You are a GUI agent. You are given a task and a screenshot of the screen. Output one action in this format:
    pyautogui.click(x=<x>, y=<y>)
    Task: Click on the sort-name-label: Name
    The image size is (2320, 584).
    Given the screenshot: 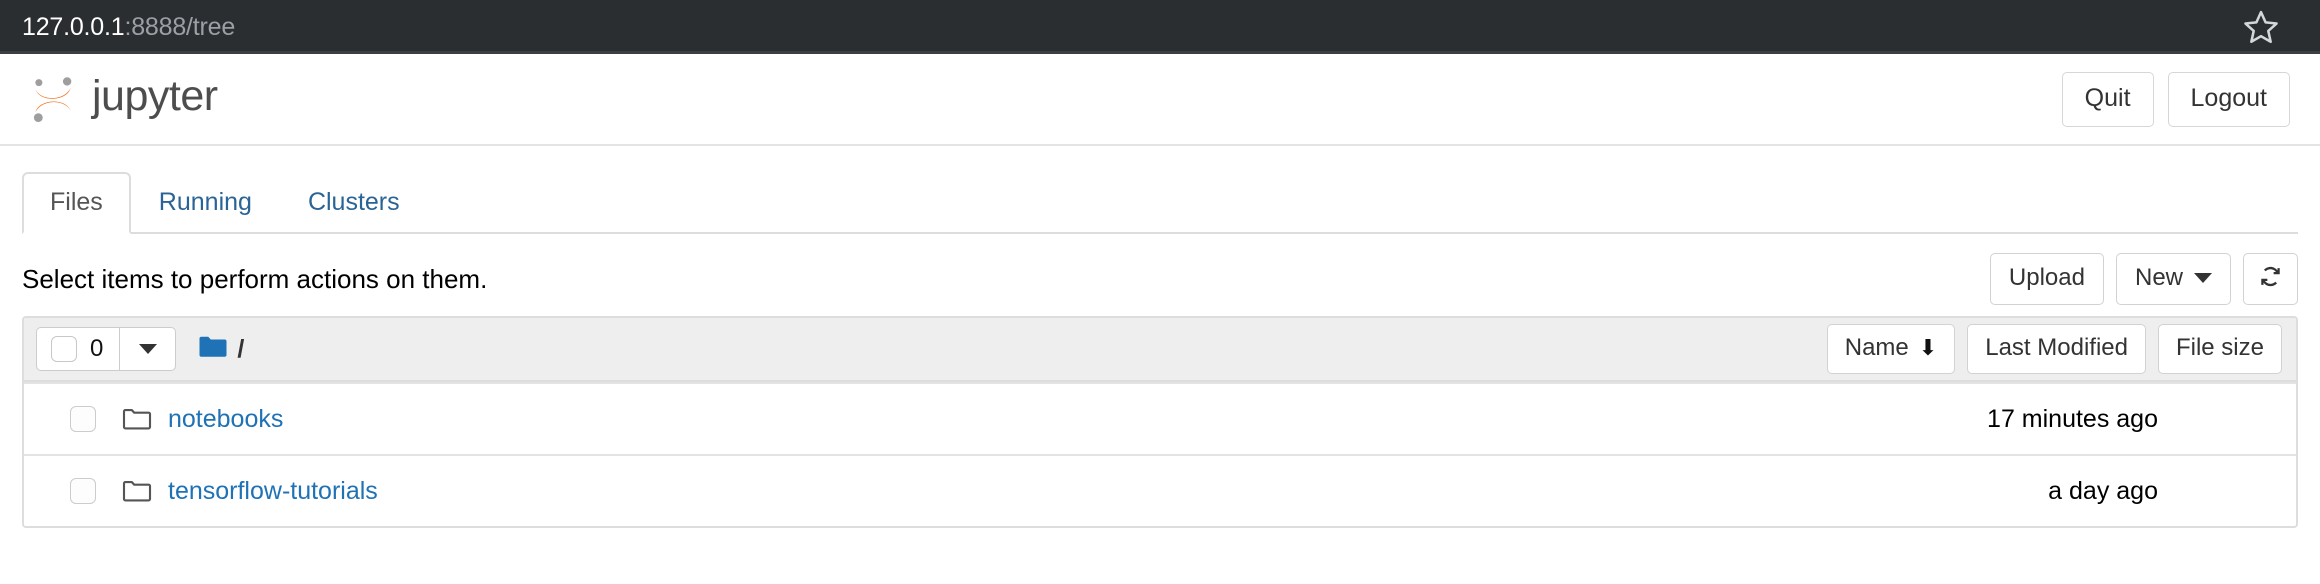 What is the action you would take?
    pyautogui.click(x=1876, y=347)
    